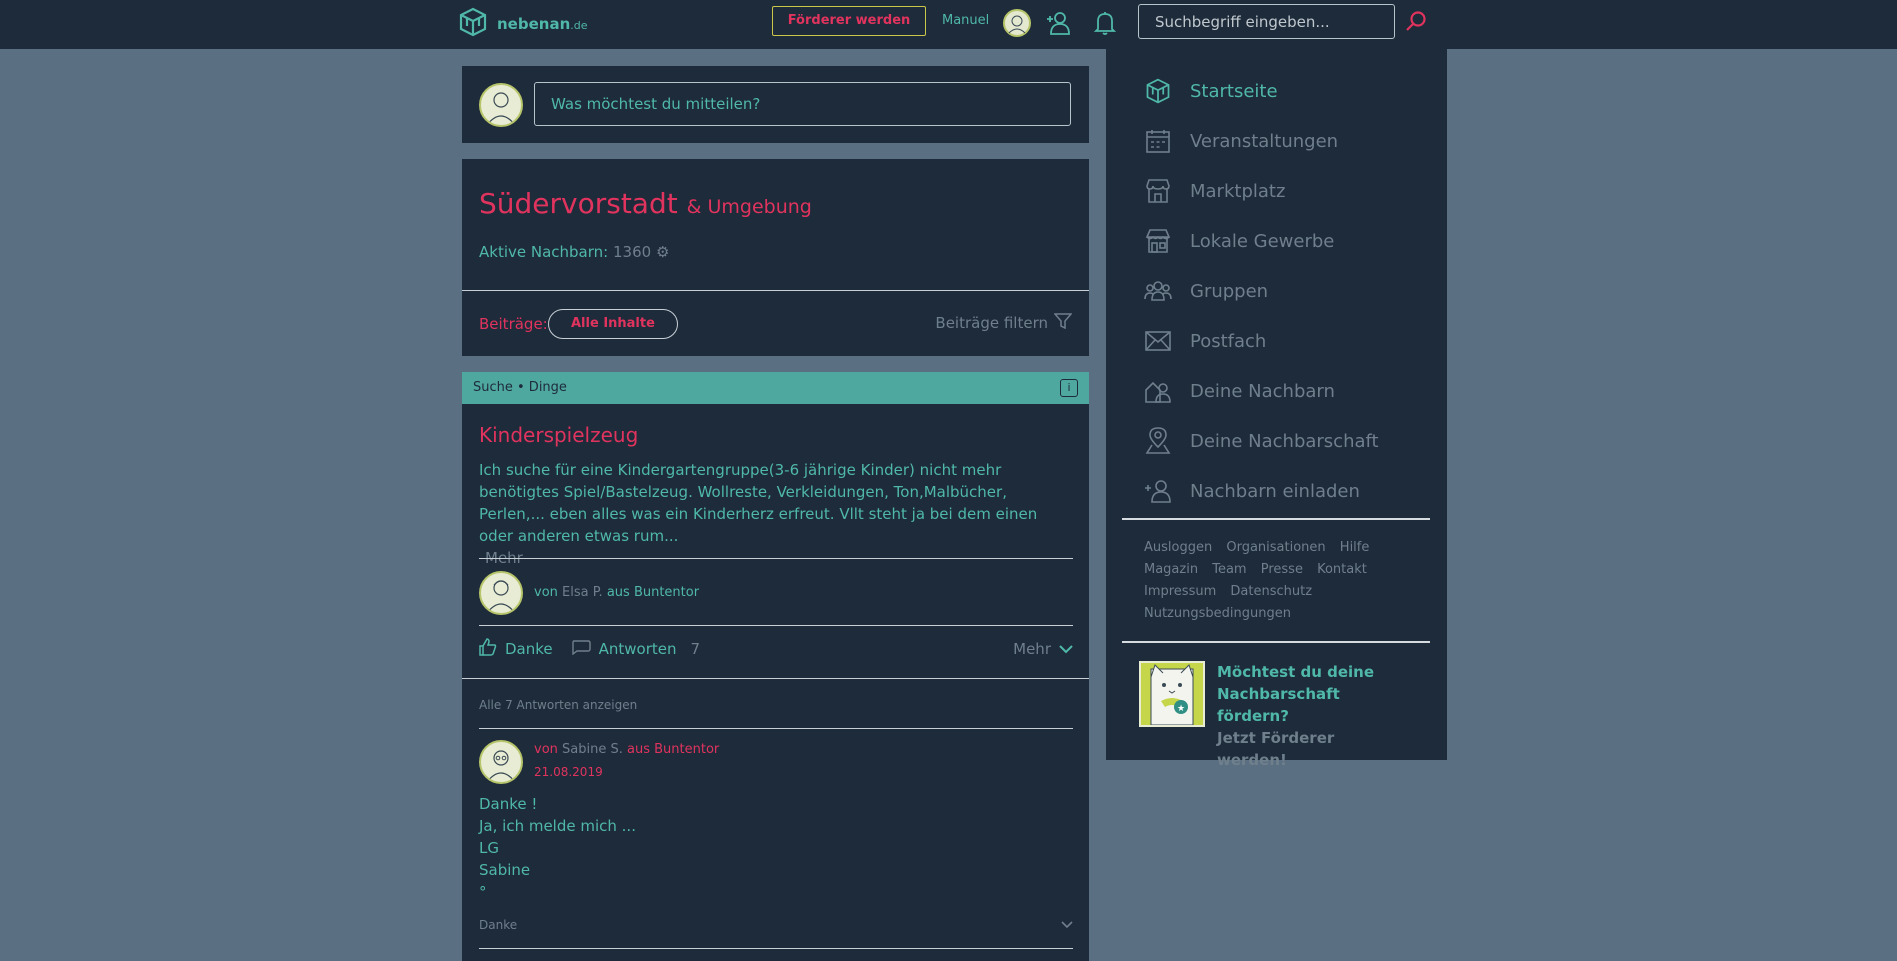 This screenshot has height=961, width=1897. I want to click on active-neighbors-count: 1360, so click(632, 252).